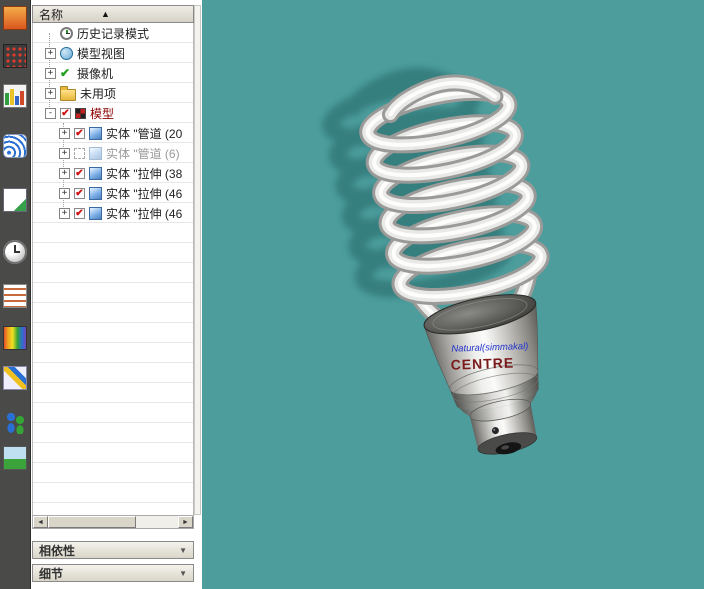 The width and height of the screenshot is (704, 589). I want to click on tree-item-cameras: + 摄像机, so click(113, 73).